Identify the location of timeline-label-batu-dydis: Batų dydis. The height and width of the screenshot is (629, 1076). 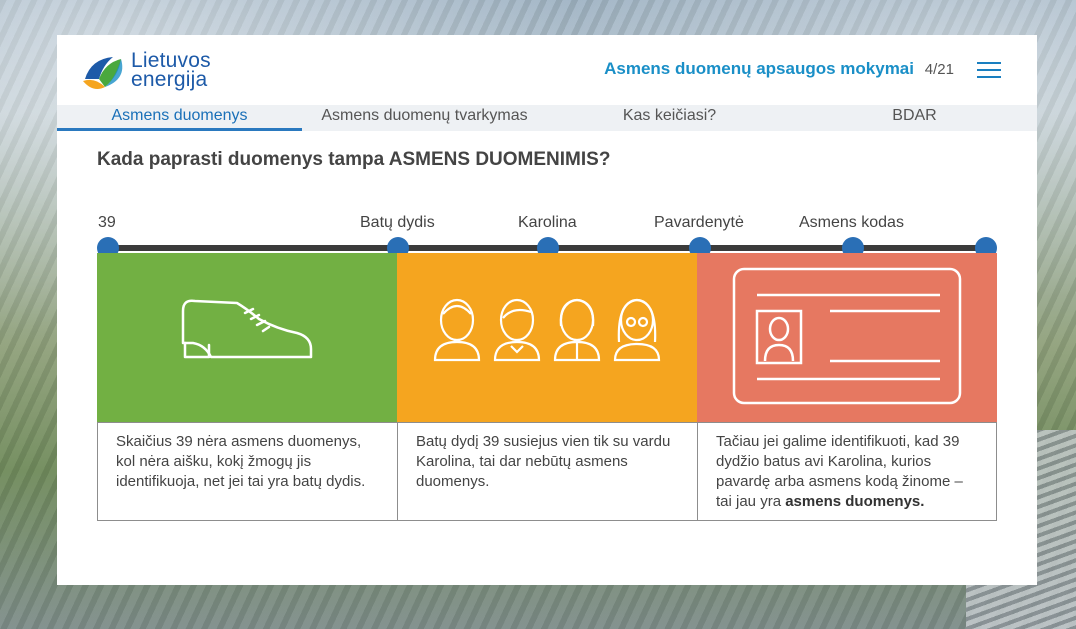
(397, 222).